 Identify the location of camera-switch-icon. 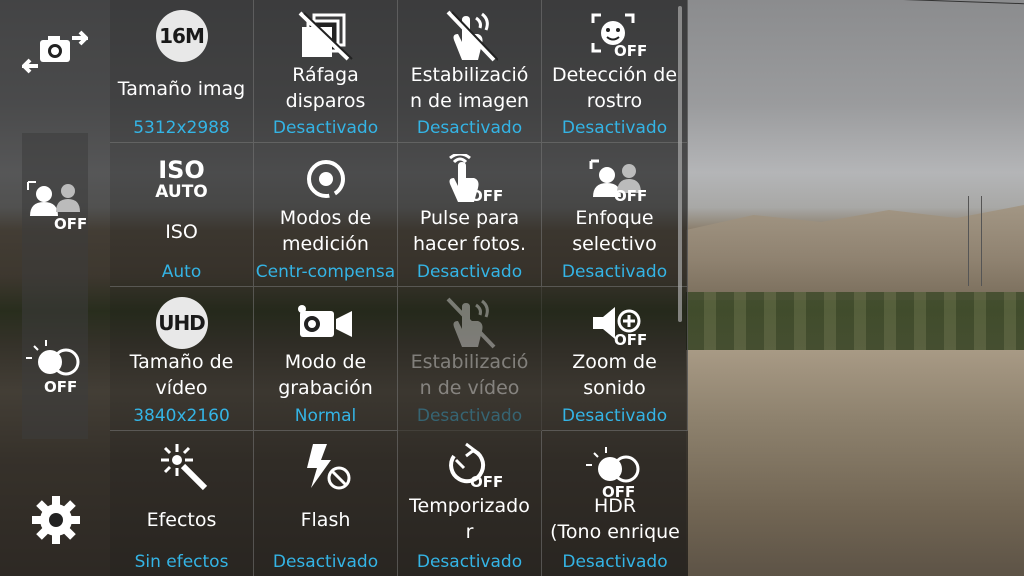
(55, 52).